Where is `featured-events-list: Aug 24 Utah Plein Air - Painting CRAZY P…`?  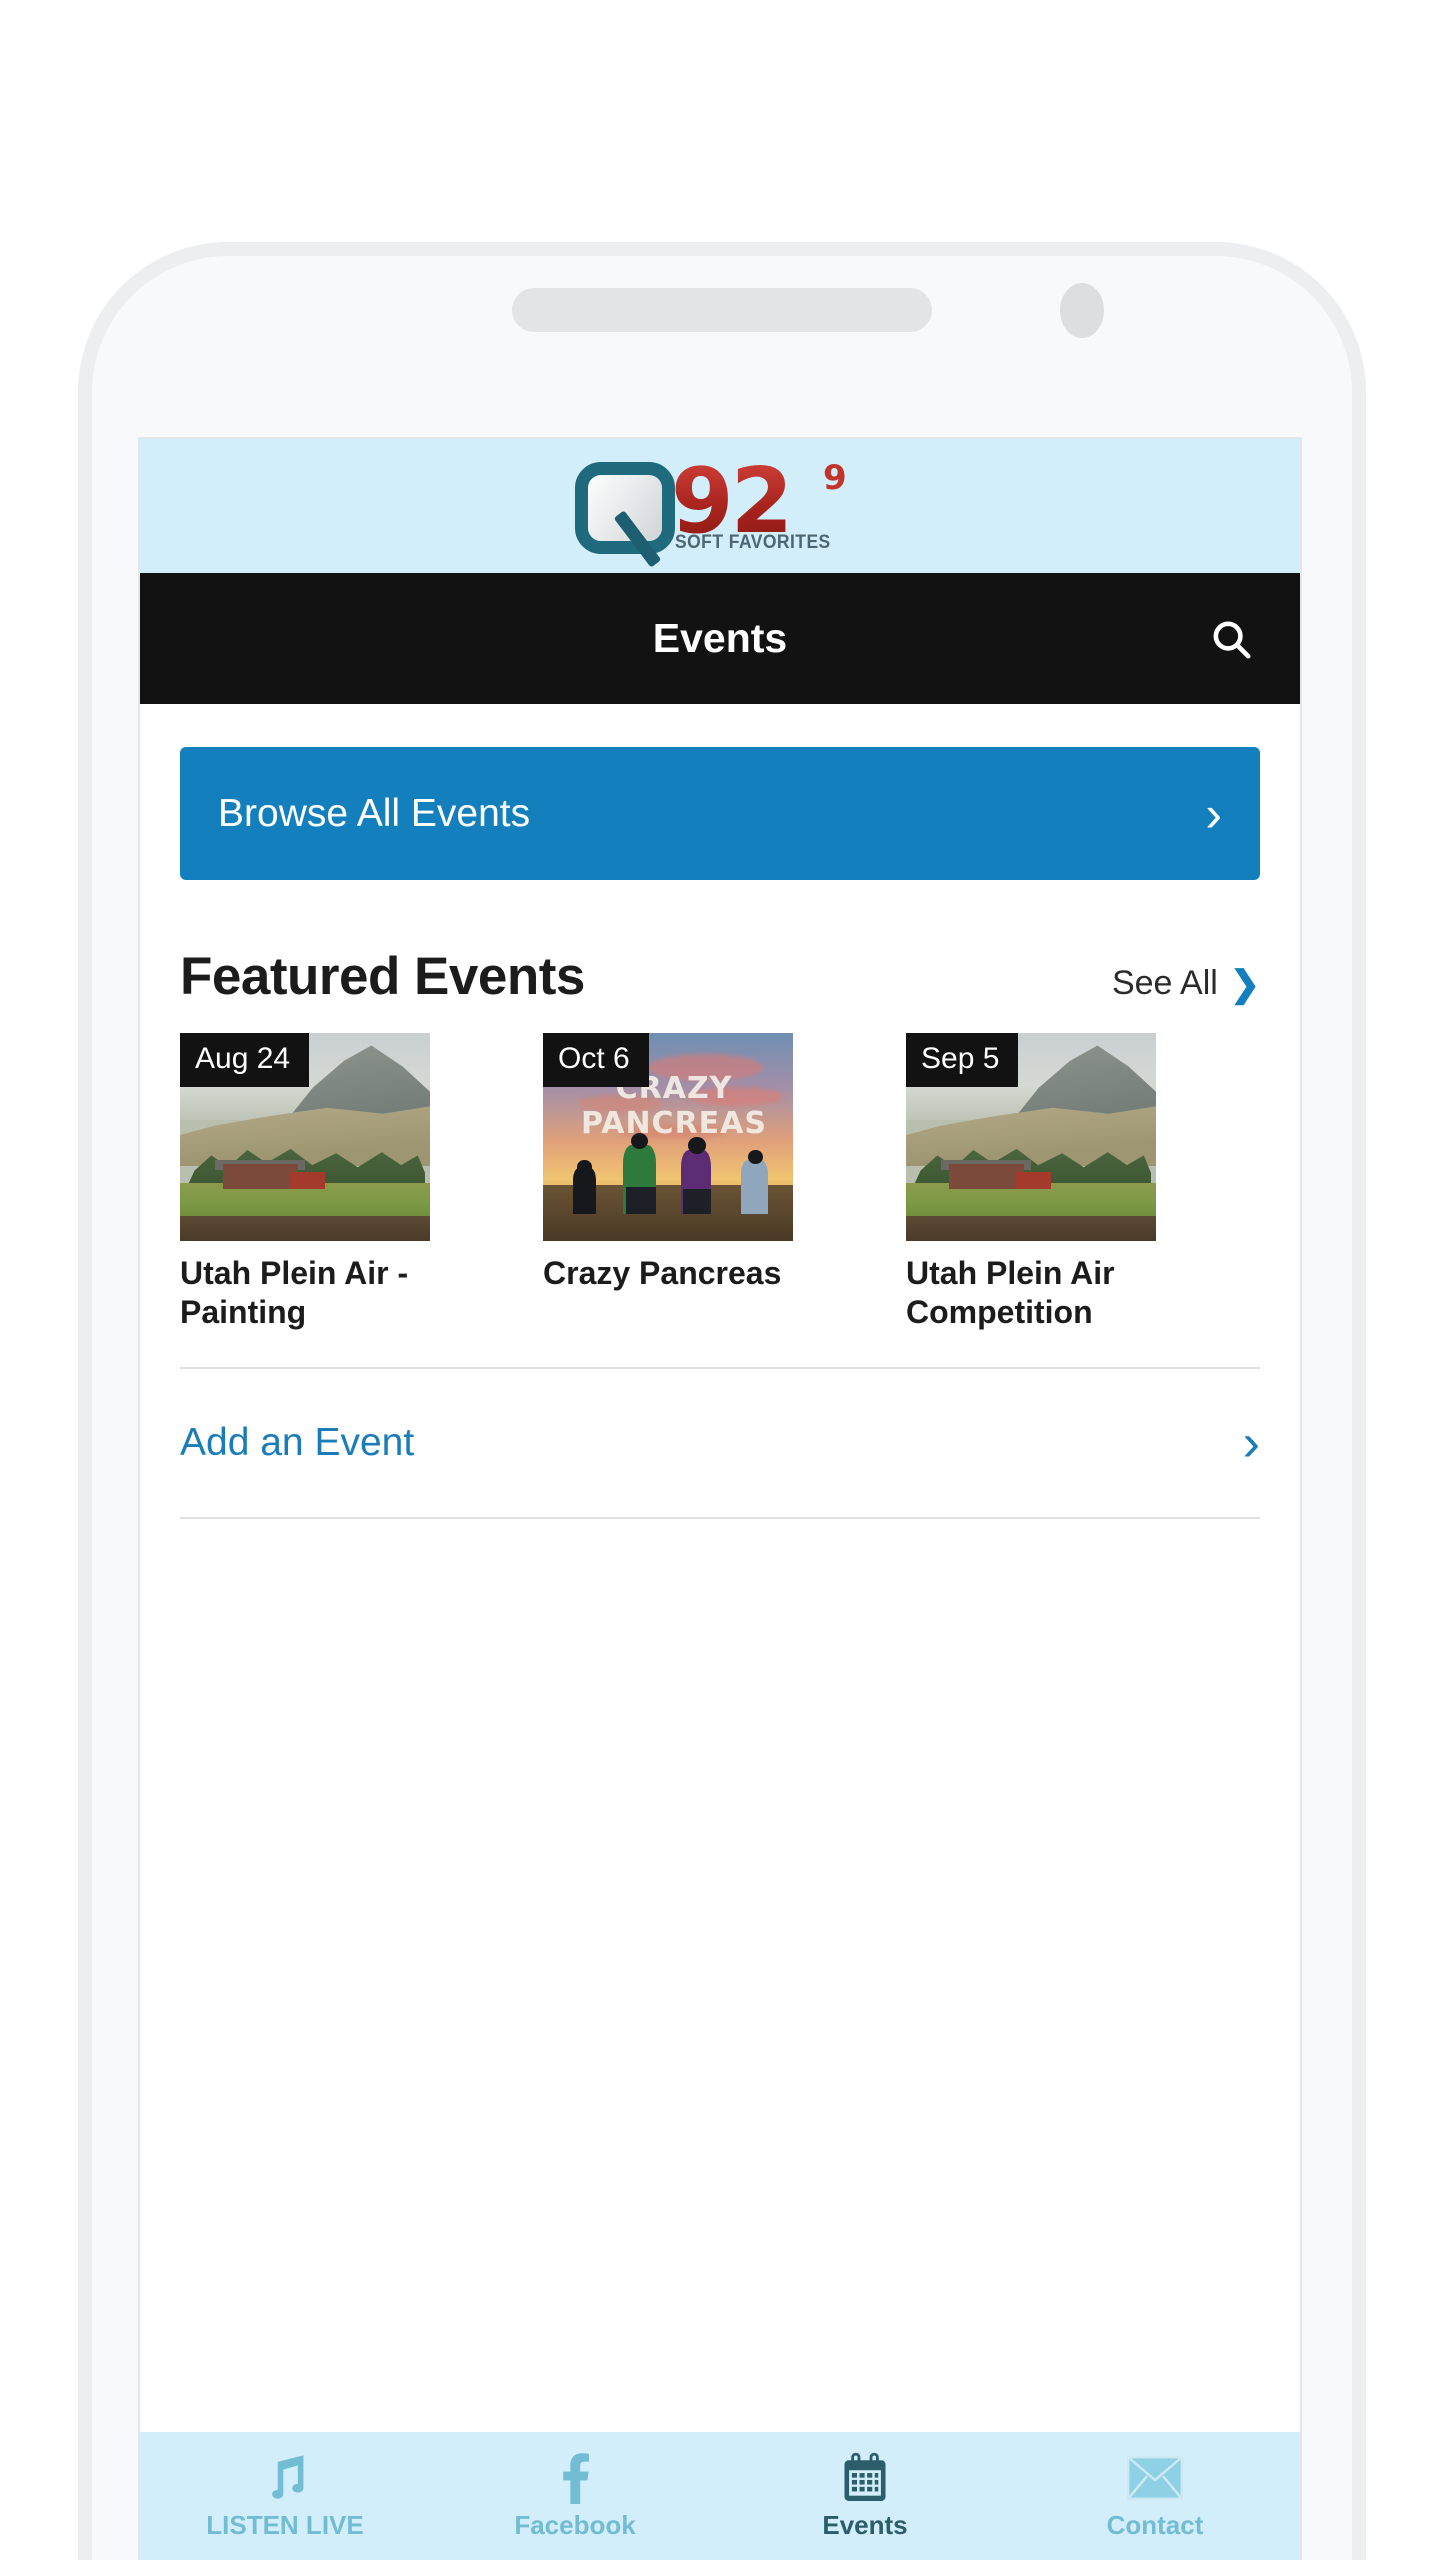
featured-events-list: Aug 24 Utah Plein Air - Painting CRAZY P… is located at coordinates (720, 1182).